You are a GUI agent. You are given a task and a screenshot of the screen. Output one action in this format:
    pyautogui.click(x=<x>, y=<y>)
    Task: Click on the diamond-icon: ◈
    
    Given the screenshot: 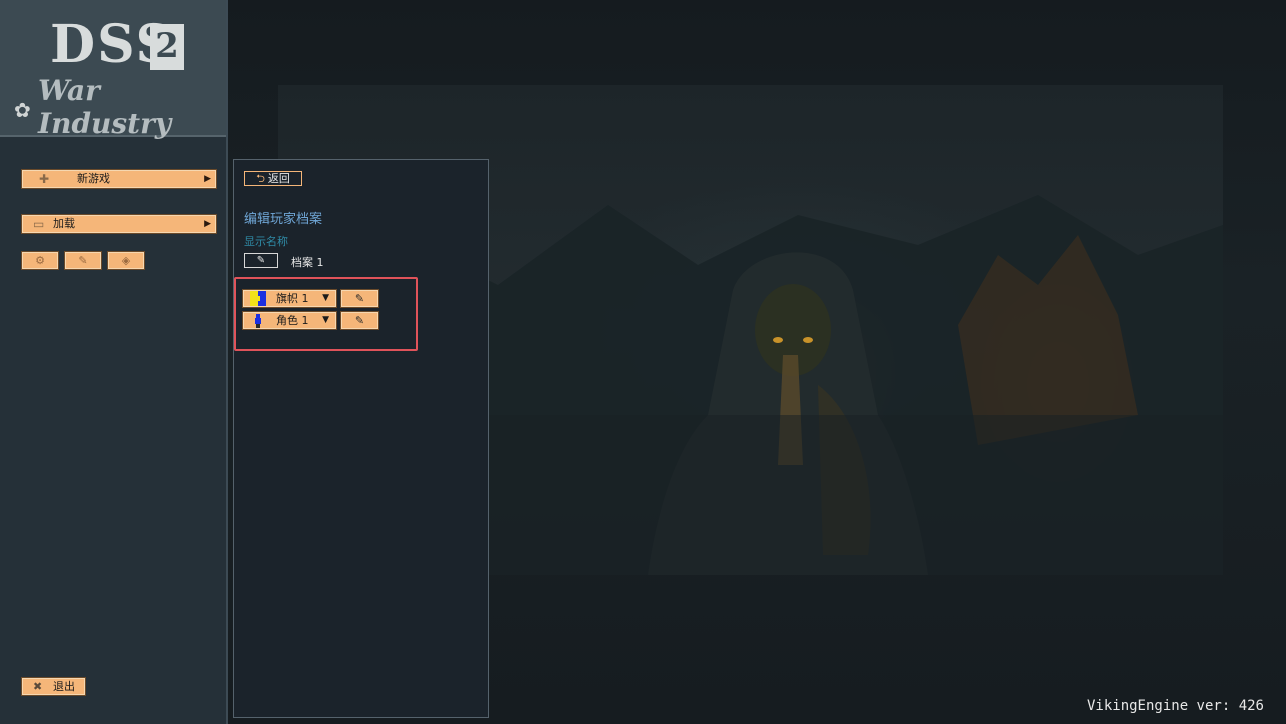 What is the action you would take?
    pyautogui.click(x=126, y=260)
    